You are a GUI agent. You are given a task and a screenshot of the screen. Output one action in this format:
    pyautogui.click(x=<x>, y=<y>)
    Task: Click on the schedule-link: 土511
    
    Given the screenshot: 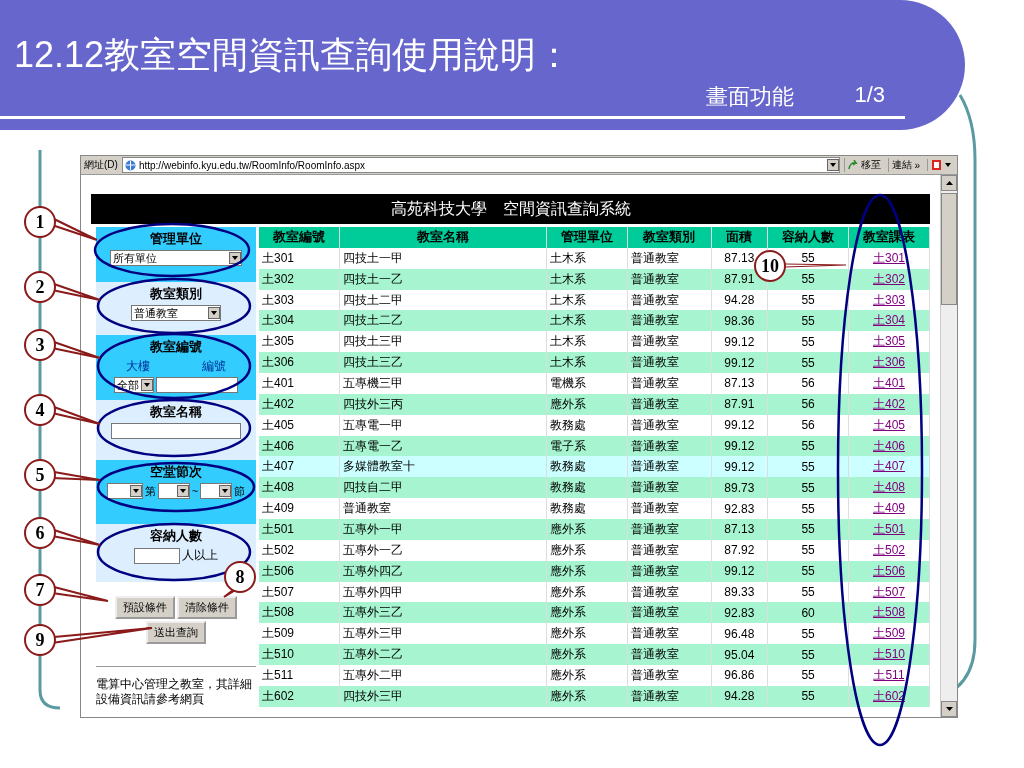 What is the action you would take?
    pyautogui.click(x=889, y=674)
    